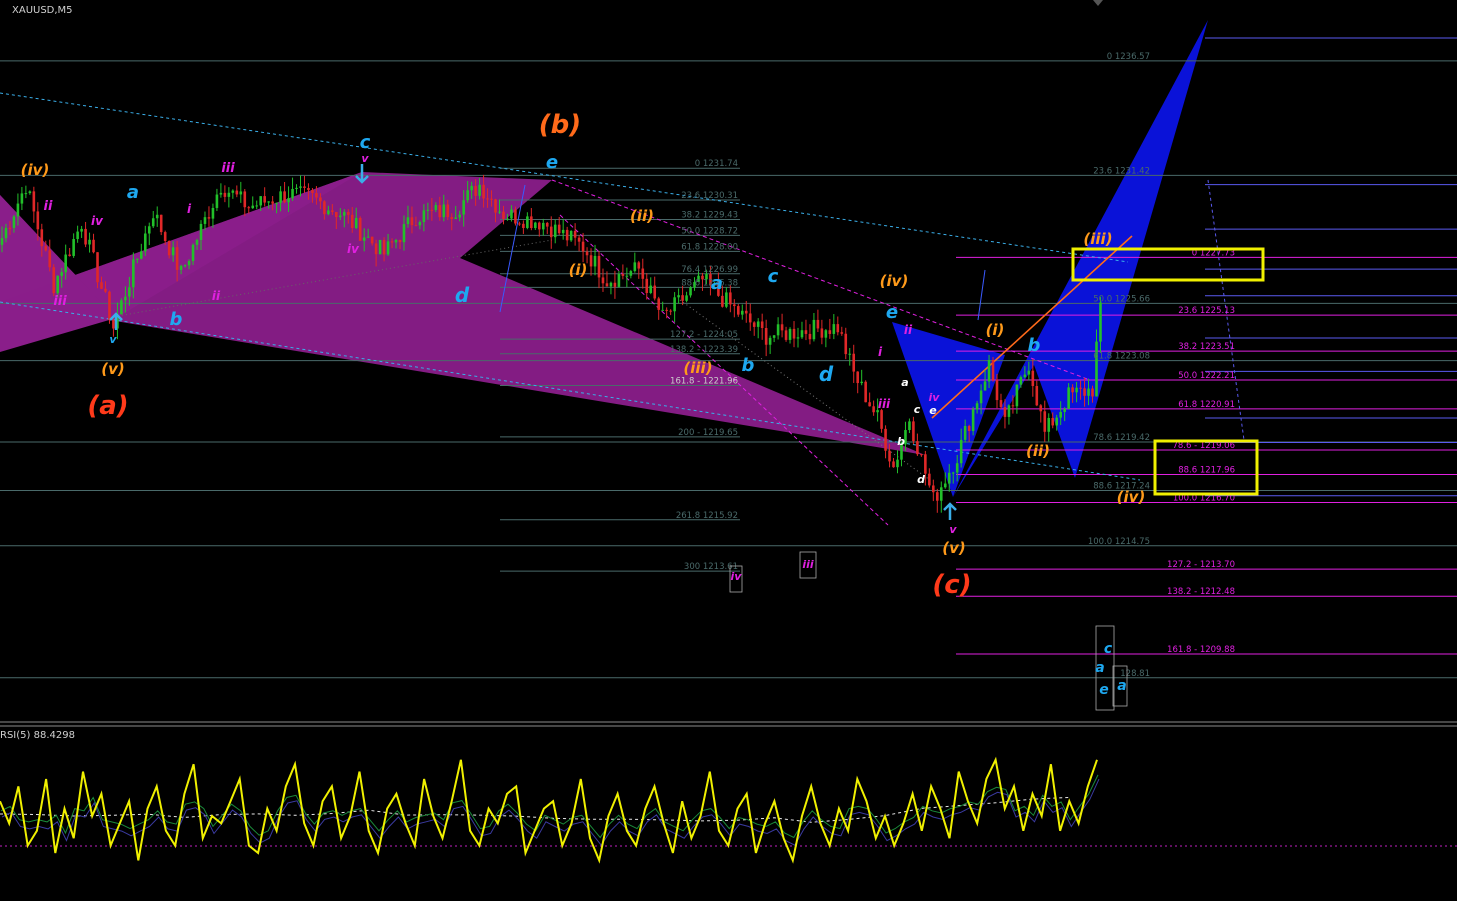 Image resolution: width=1457 pixels, height=901 pixels. What do you see at coordinates (1206, 470) in the screenshot?
I see `fib-level-label: 88.6 1217.96` at bounding box center [1206, 470].